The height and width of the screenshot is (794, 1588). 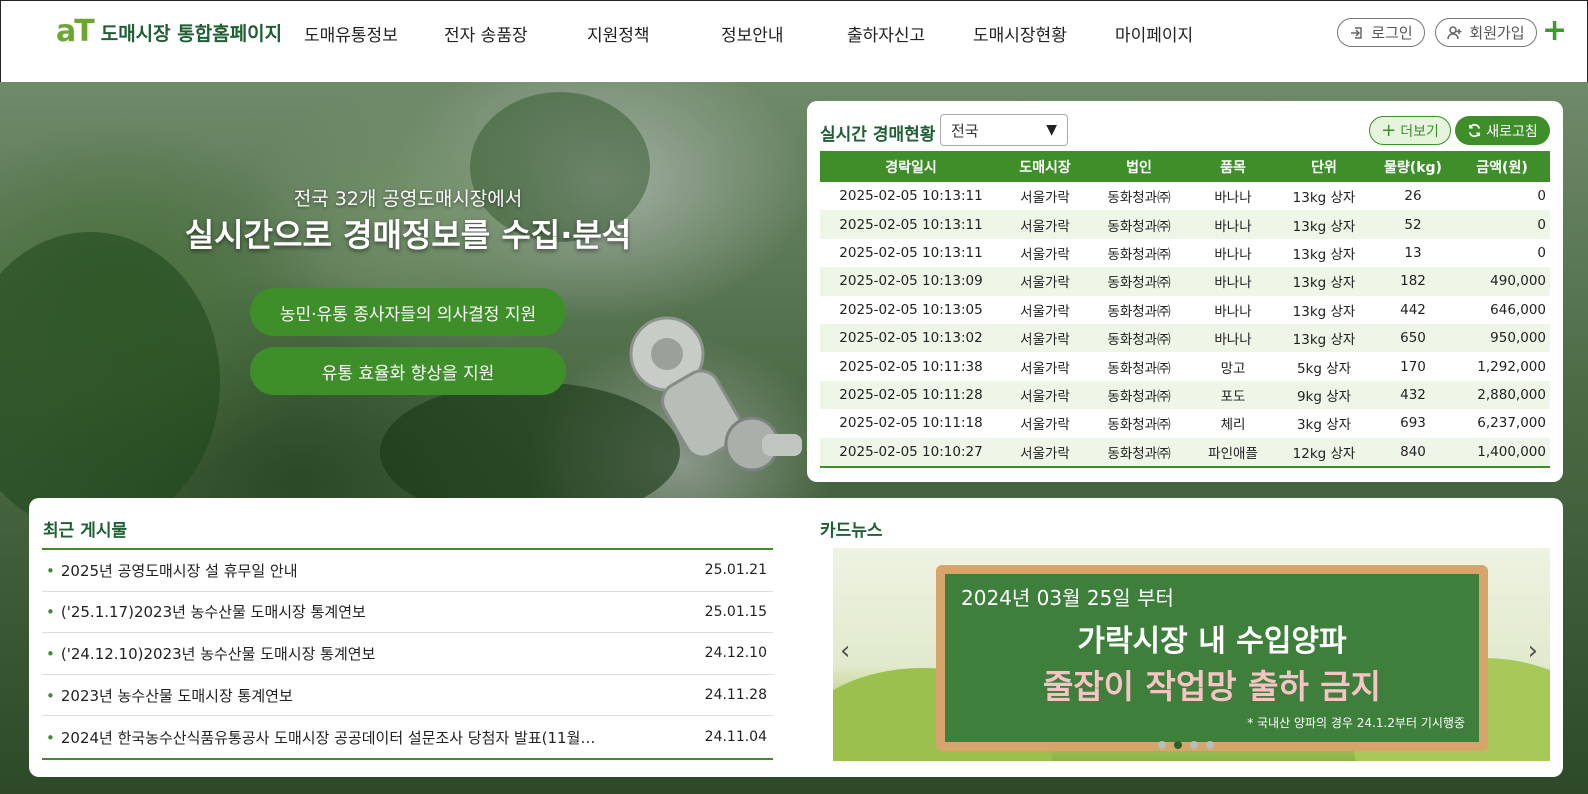 What do you see at coordinates (1045, 167) in the screenshot?
I see `col-header-market: 도매시장` at bounding box center [1045, 167].